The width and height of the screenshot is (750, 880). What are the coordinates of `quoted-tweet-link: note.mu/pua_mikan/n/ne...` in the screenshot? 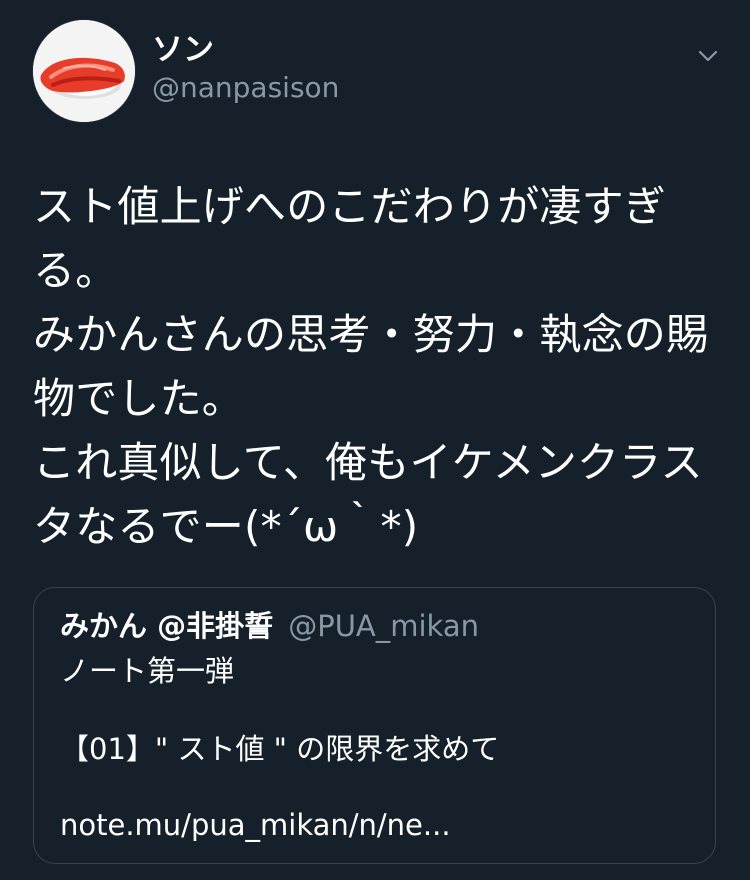 It's located at (380, 825).